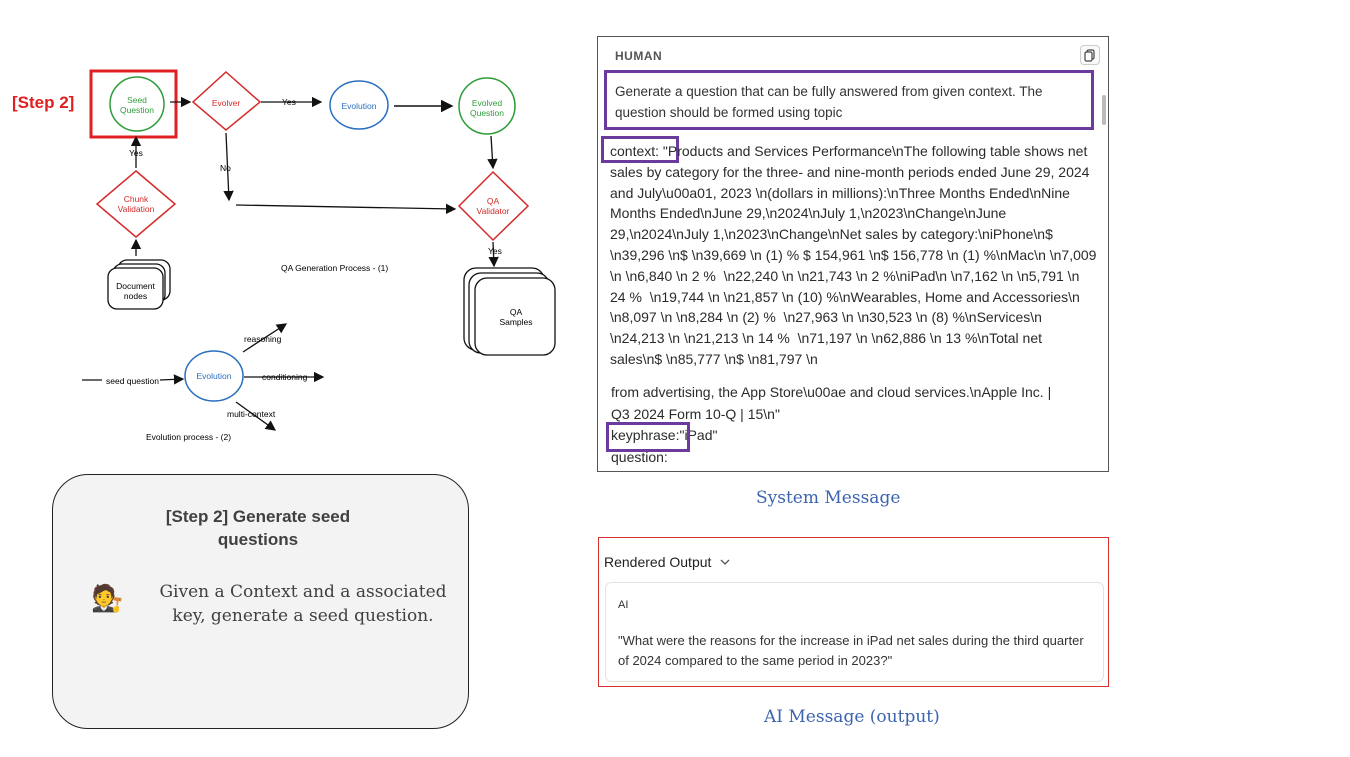  Describe the element at coordinates (635, 151) in the screenshot. I see `context-label: context:` at that location.